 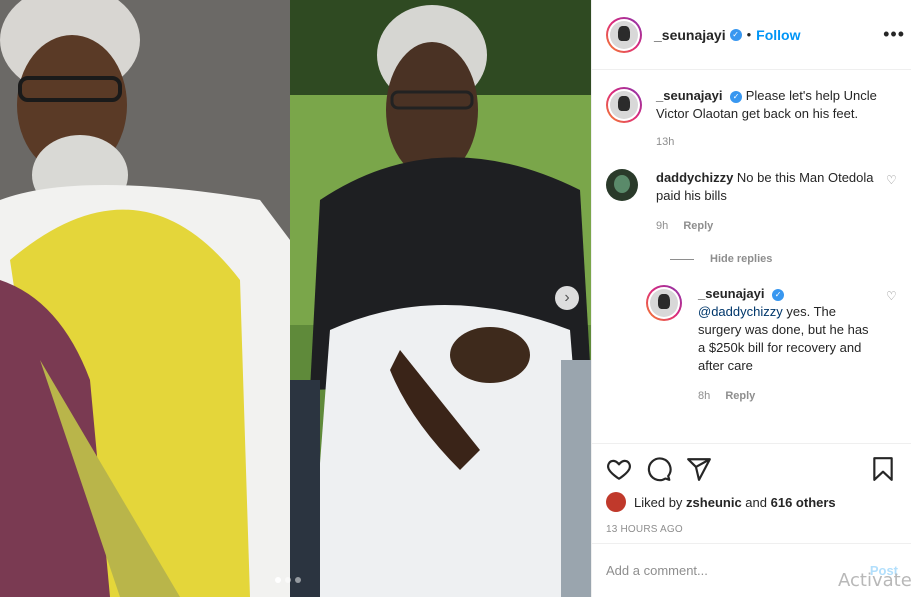 I want to click on comment-username: daddychizzy, so click(x=694, y=177).